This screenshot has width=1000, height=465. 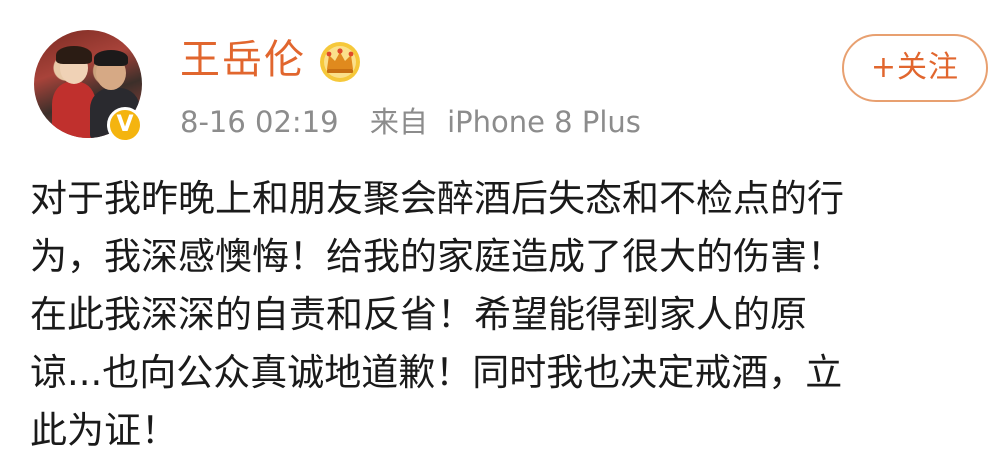 I want to click on source-prefix: 来自, so click(x=398, y=122).